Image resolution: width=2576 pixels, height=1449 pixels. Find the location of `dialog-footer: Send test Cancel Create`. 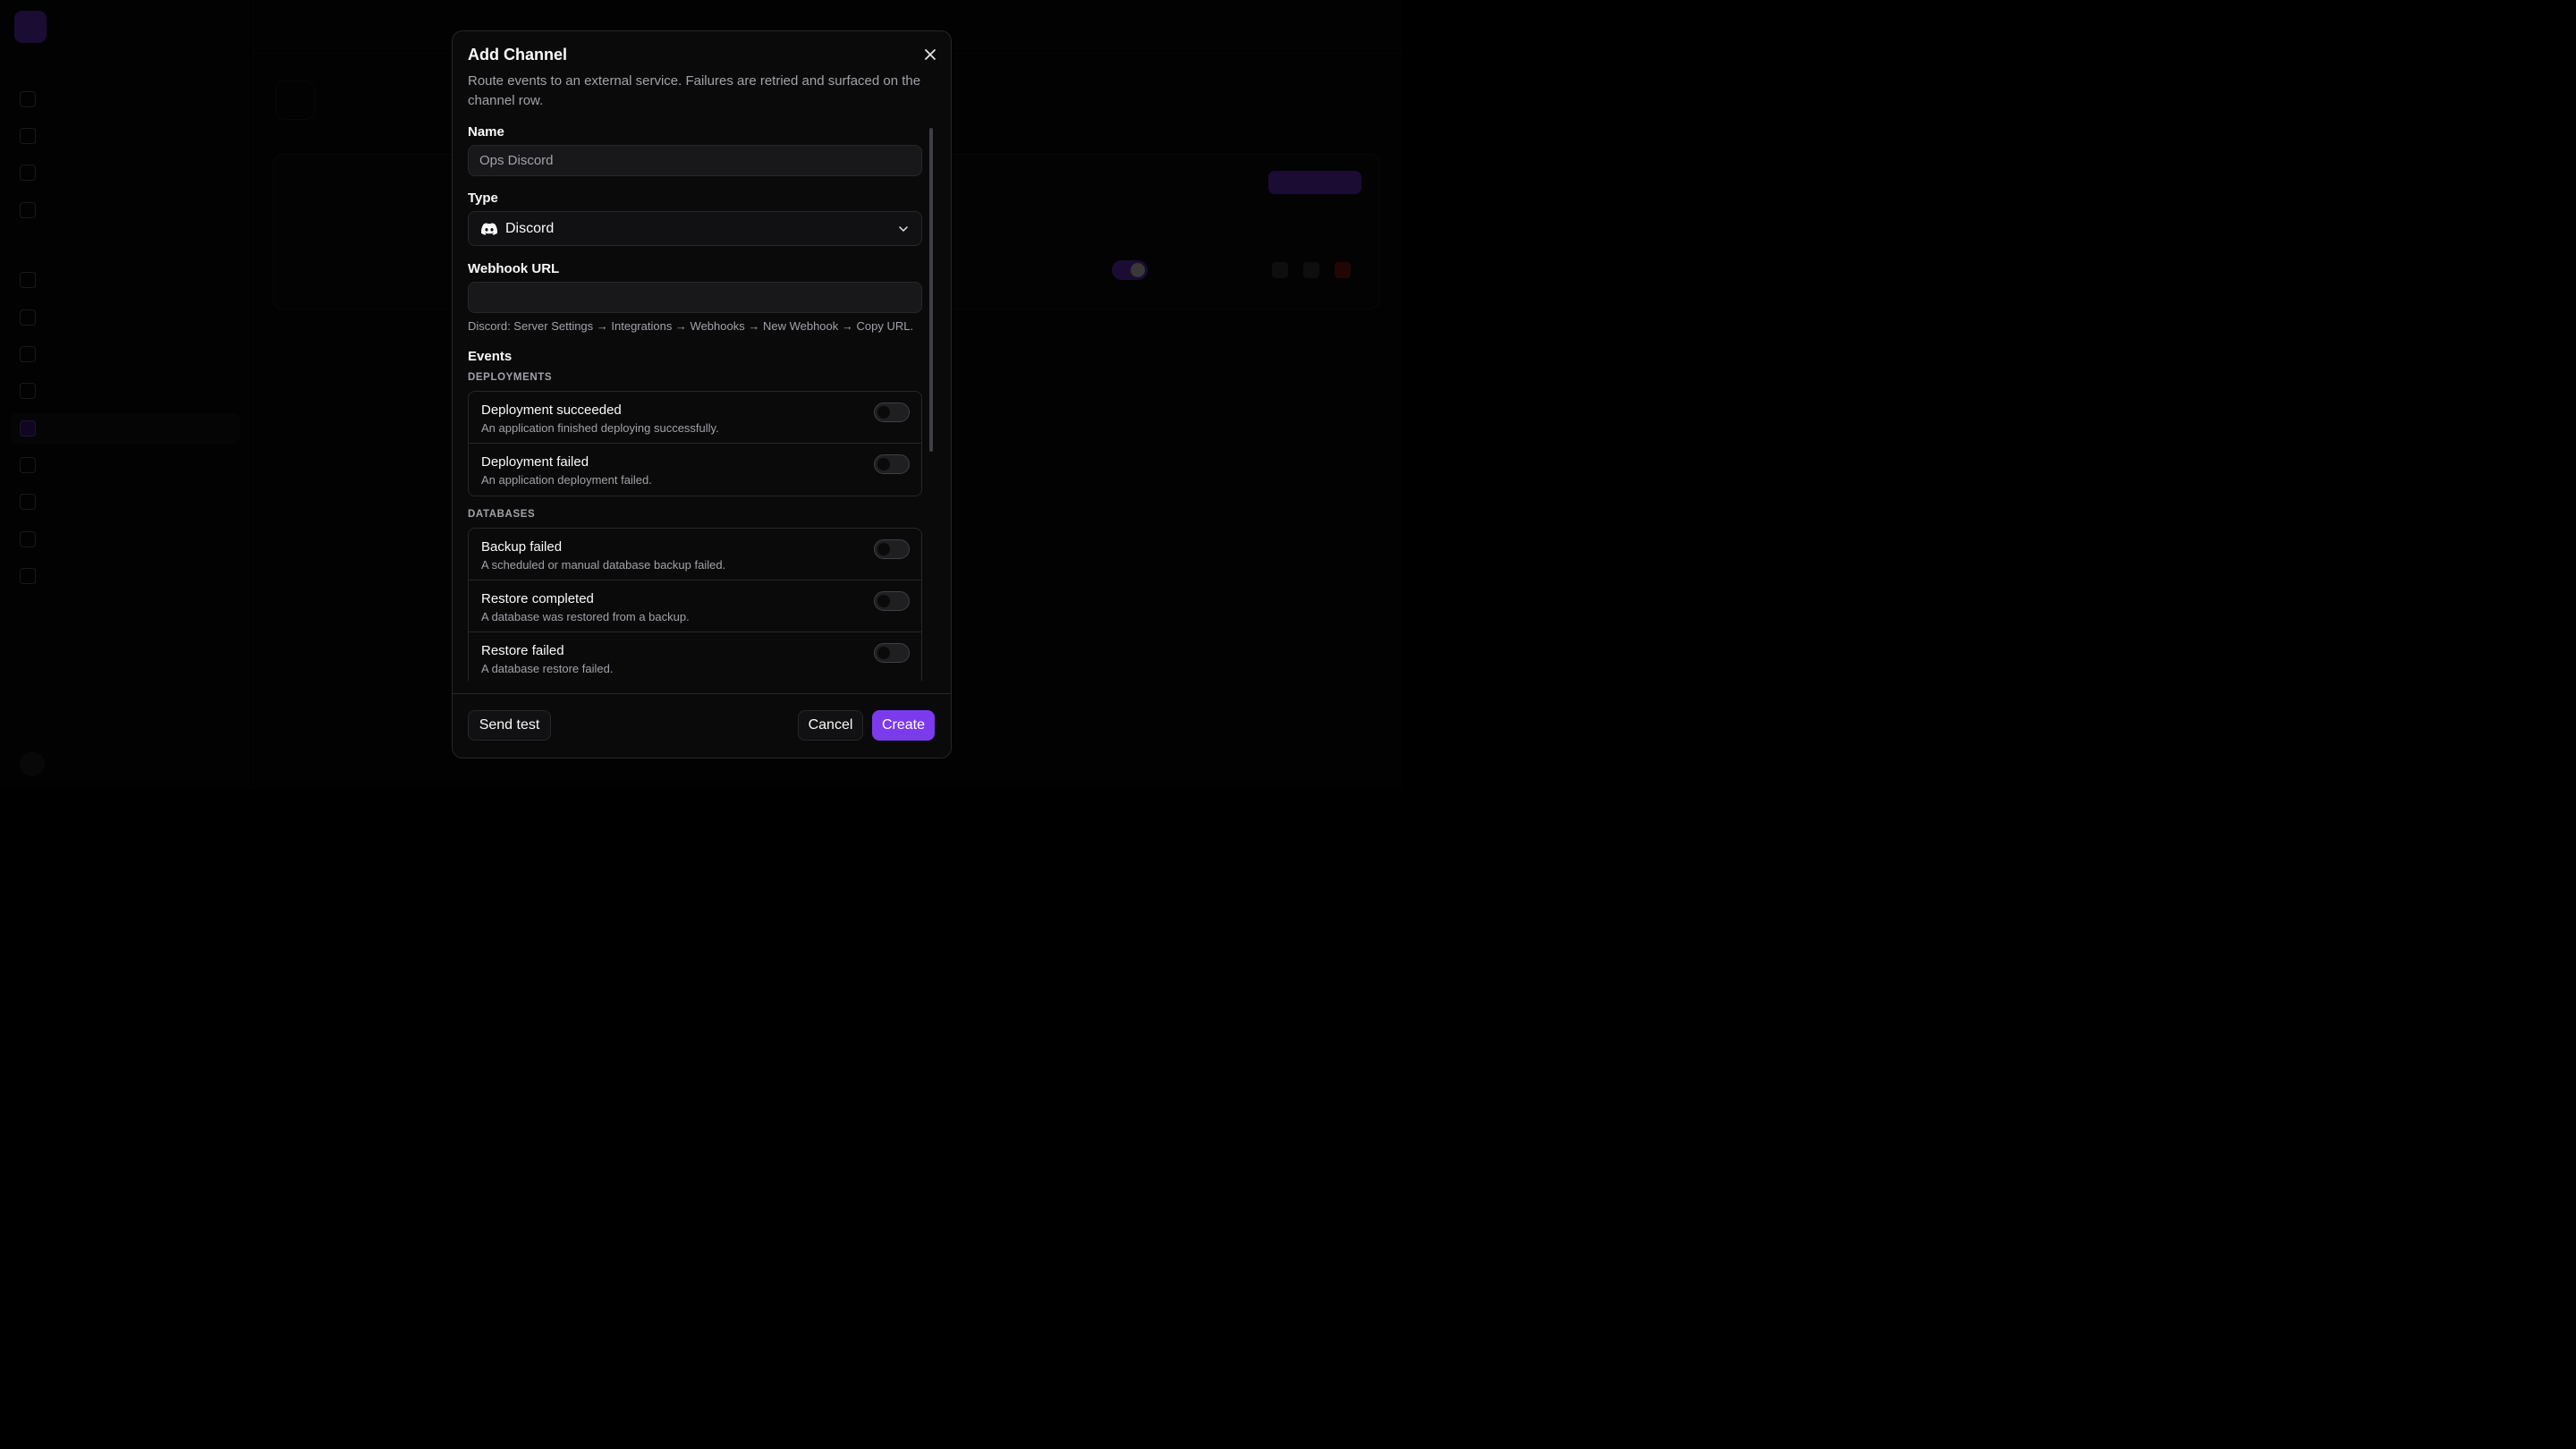

dialog-footer: Send test Cancel Create is located at coordinates (702, 725).